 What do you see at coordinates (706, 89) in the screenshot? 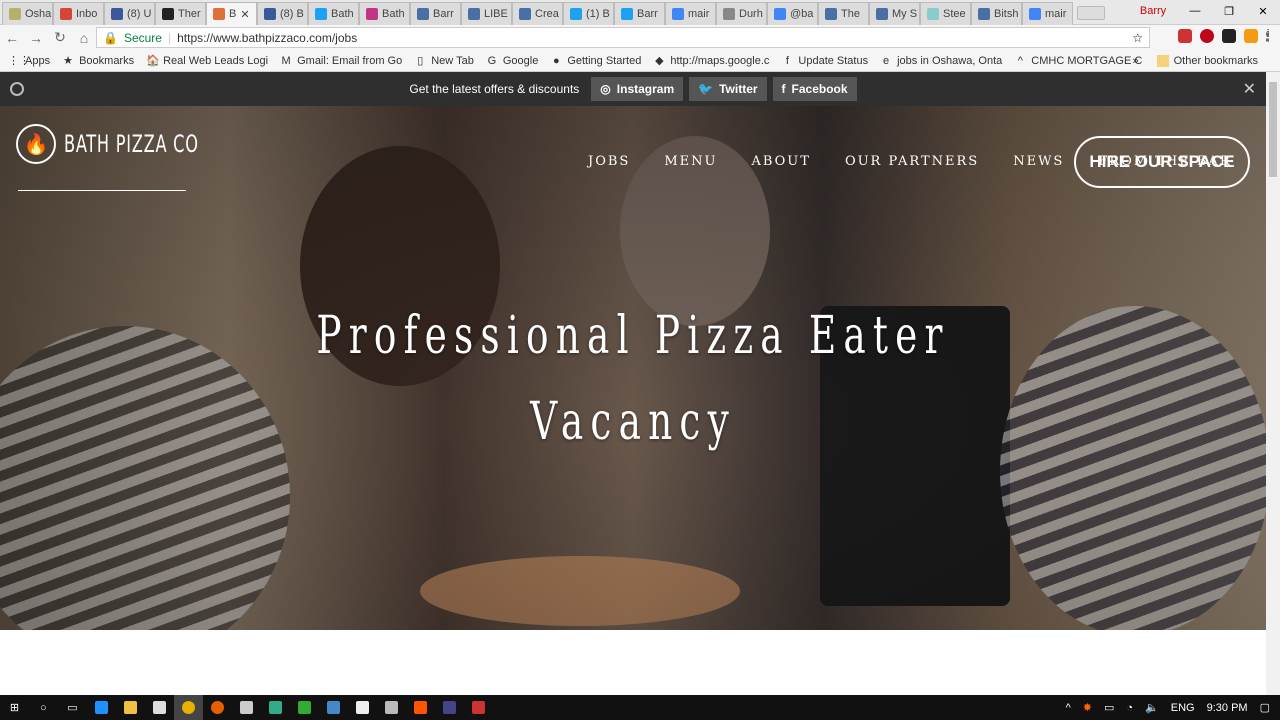
I see `twitter-icon: 🐦` at bounding box center [706, 89].